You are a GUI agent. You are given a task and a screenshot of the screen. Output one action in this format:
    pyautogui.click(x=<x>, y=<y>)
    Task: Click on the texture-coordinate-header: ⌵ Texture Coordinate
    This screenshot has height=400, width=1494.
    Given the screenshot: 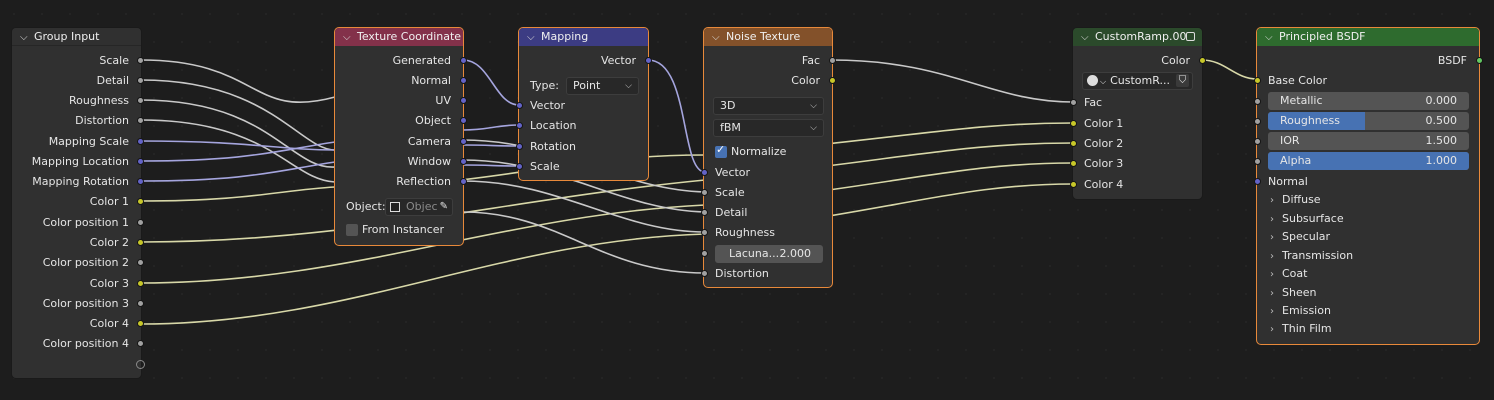 What is the action you would take?
    pyautogui.click(x=399, y=37)
    